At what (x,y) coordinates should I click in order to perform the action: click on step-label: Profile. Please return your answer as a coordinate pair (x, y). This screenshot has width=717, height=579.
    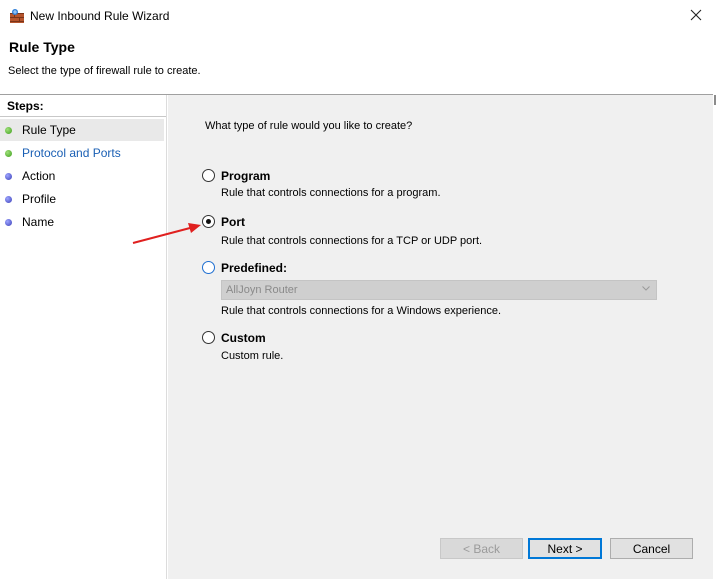
    Looking at the image, I should click on (39, 199).